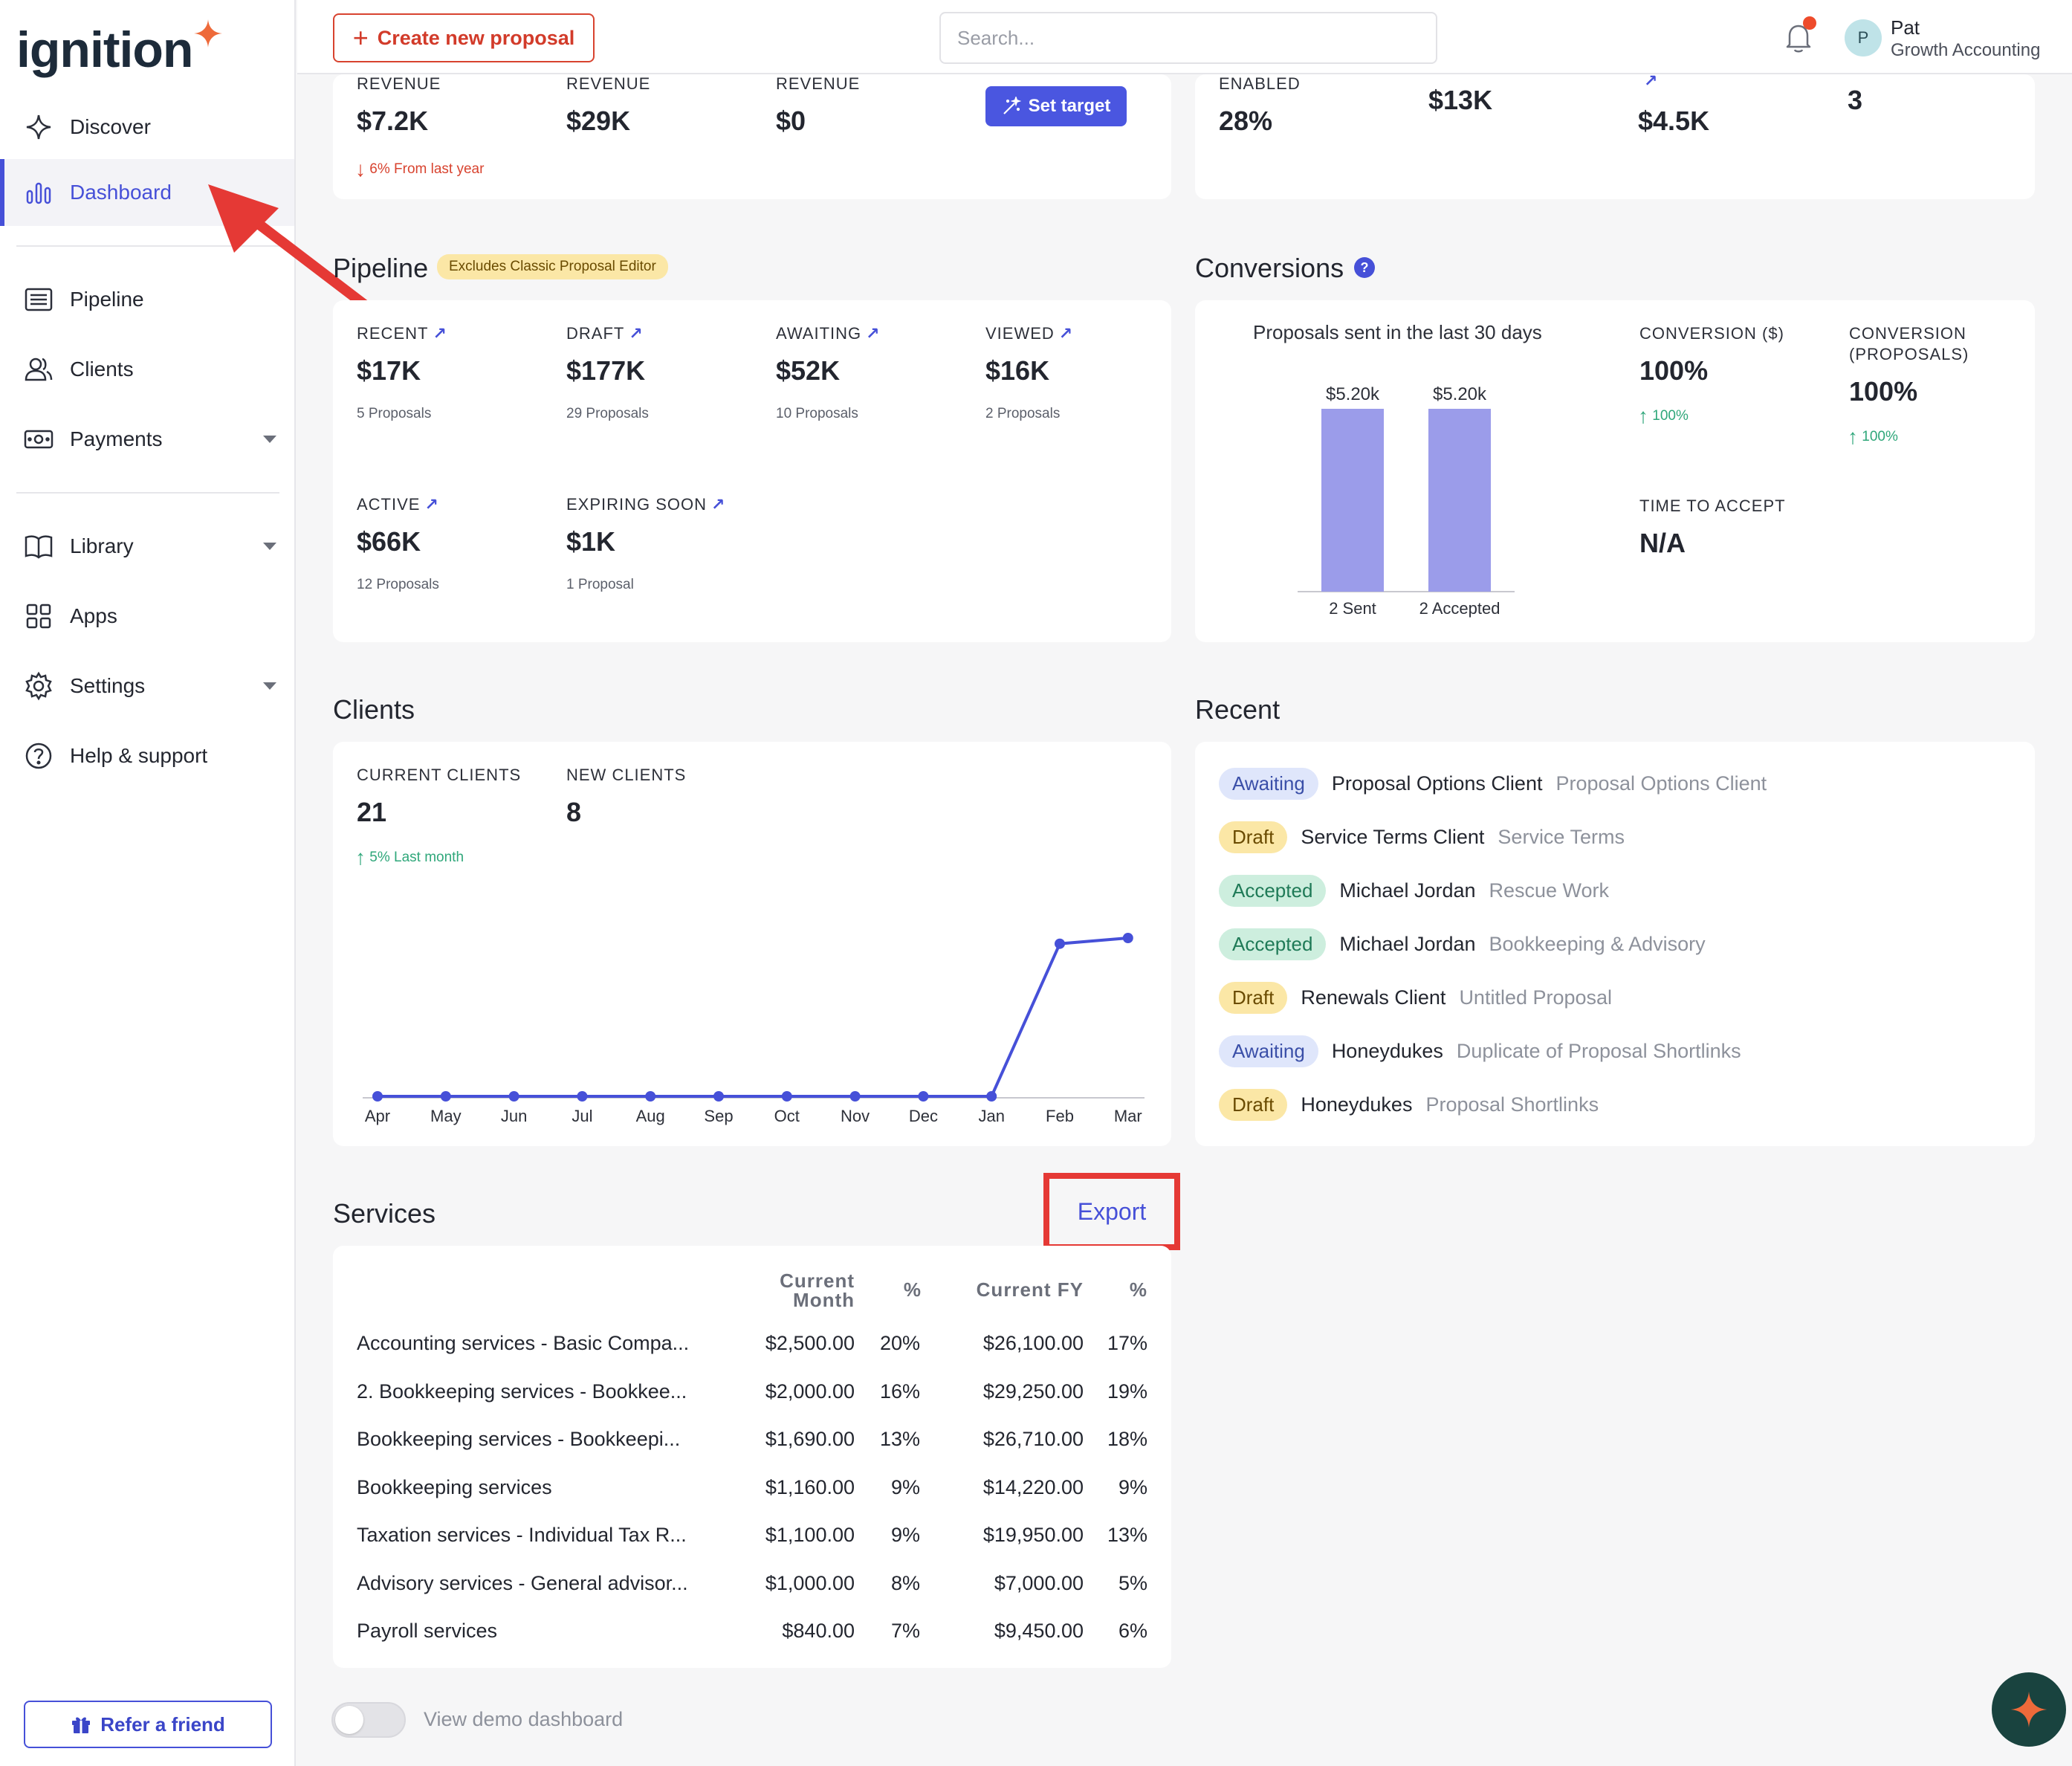 Image resolution: width=2072 pixels, height=1766 pixels. What do you see at coordinates (600, 584) in the screenshot?
I see `pipeline-count: 1 Proposal` at bounding box center [600, 584].